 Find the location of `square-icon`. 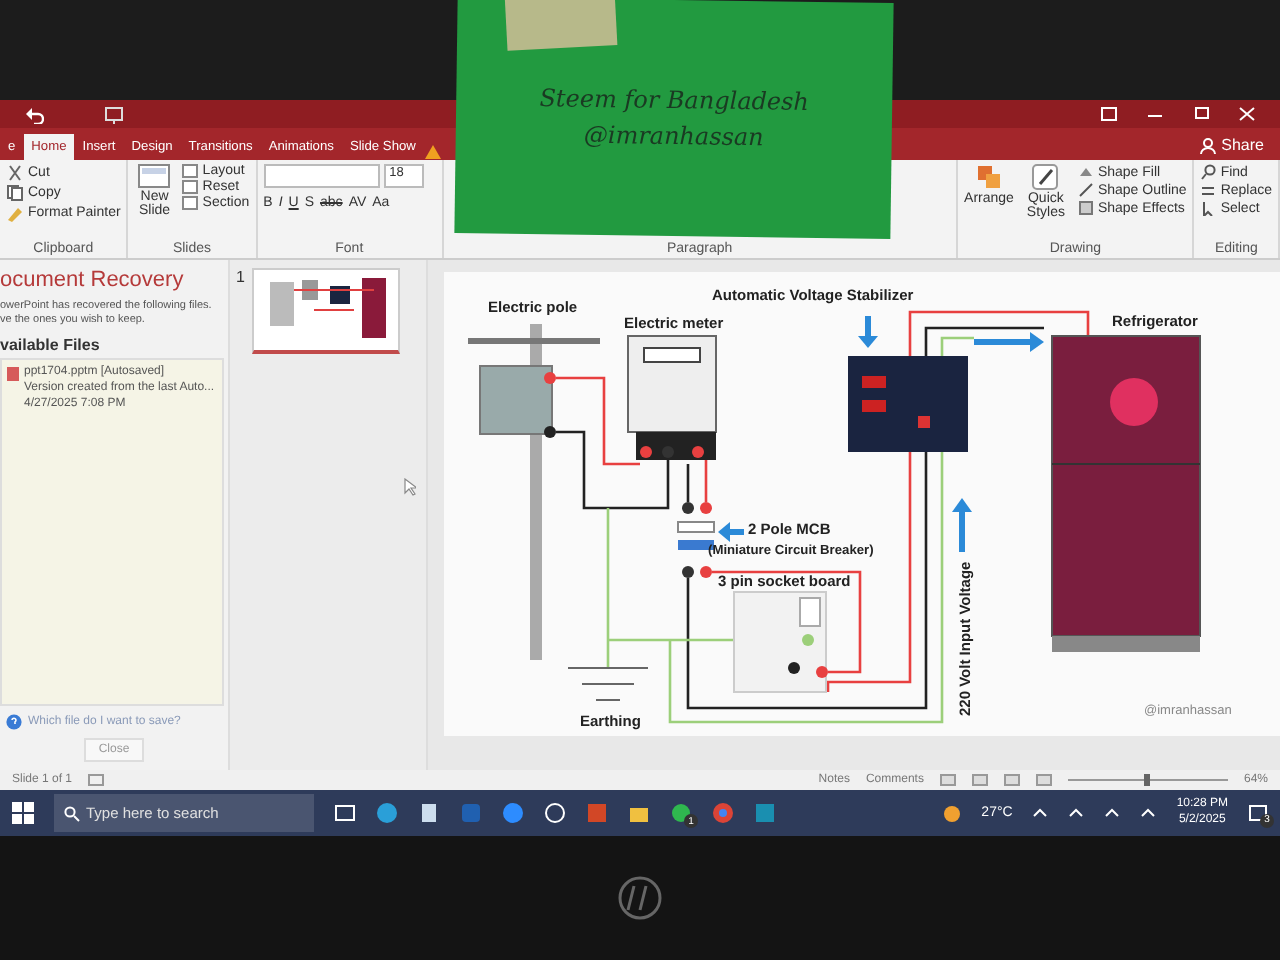

square-icon is located at coordinates (1085, 208).